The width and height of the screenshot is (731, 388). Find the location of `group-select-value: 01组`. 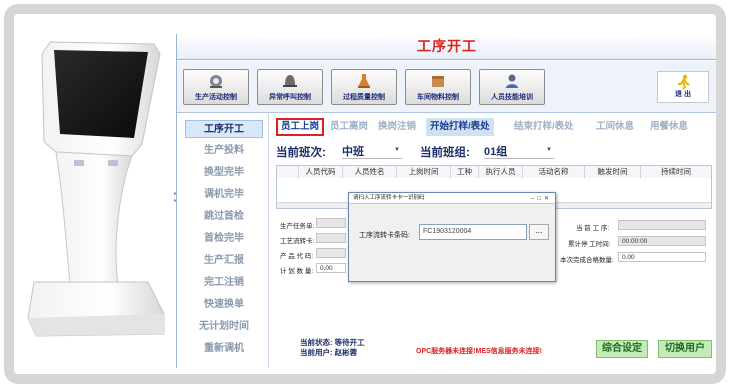

group-select-value: 01组 is located at coordinates (496, 152).